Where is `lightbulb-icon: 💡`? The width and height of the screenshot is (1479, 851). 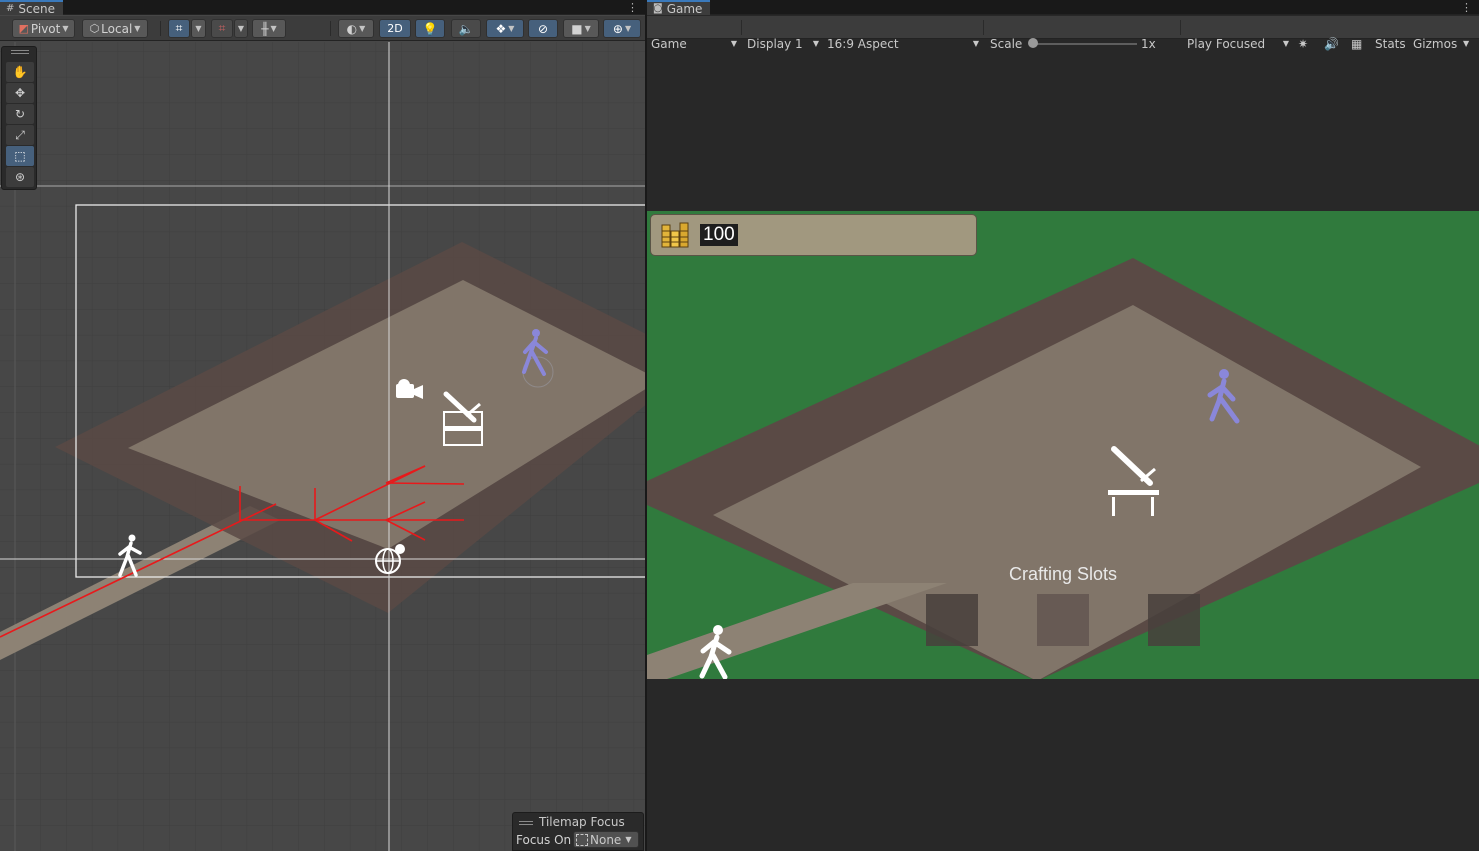 lightbulb-icon: 💡 is located at coordinates (430, 28).